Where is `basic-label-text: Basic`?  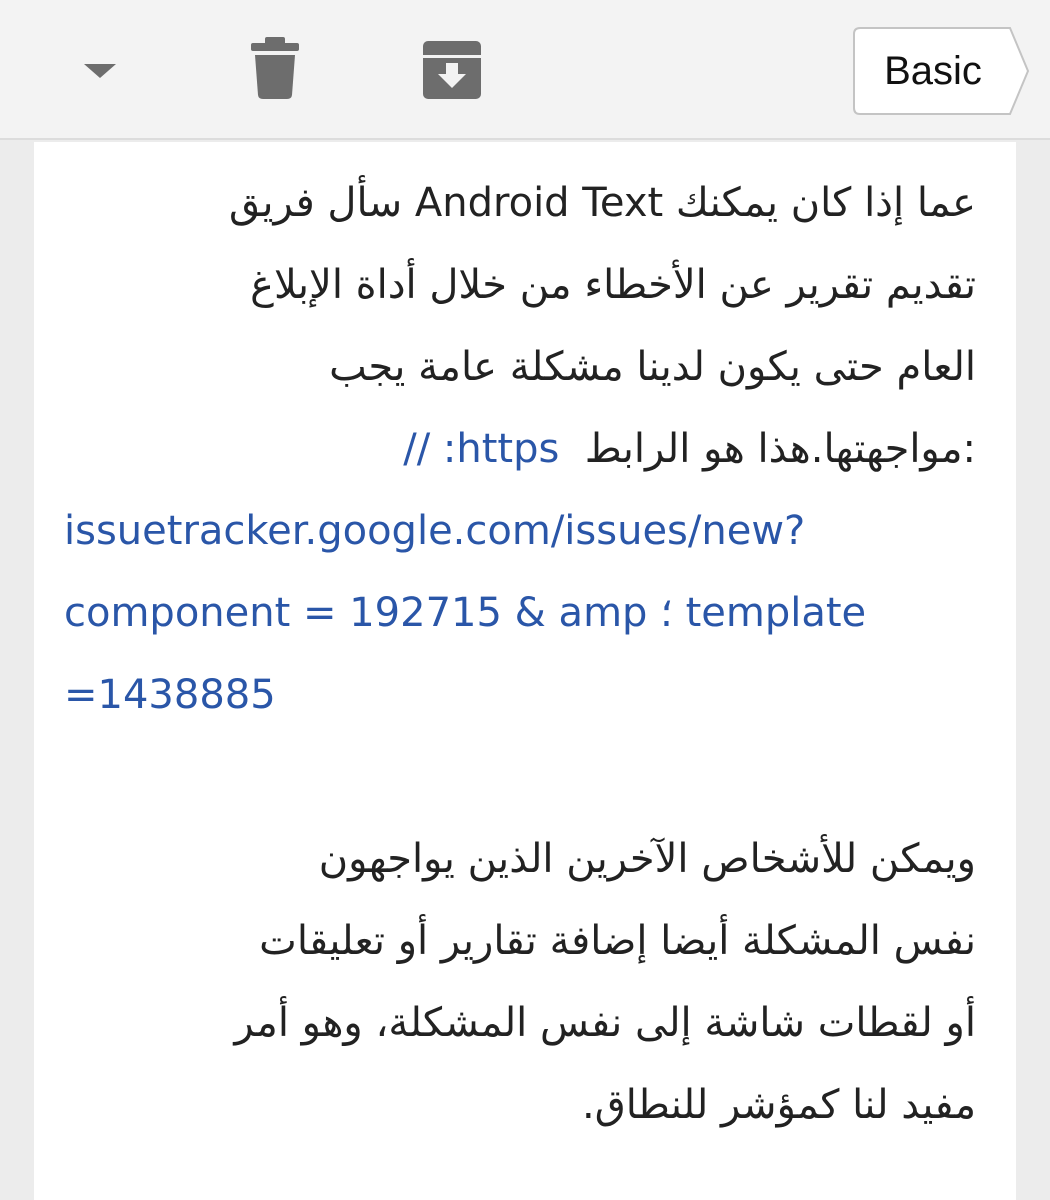
basic-label-text: Basic is located at coordinates (933, 71).